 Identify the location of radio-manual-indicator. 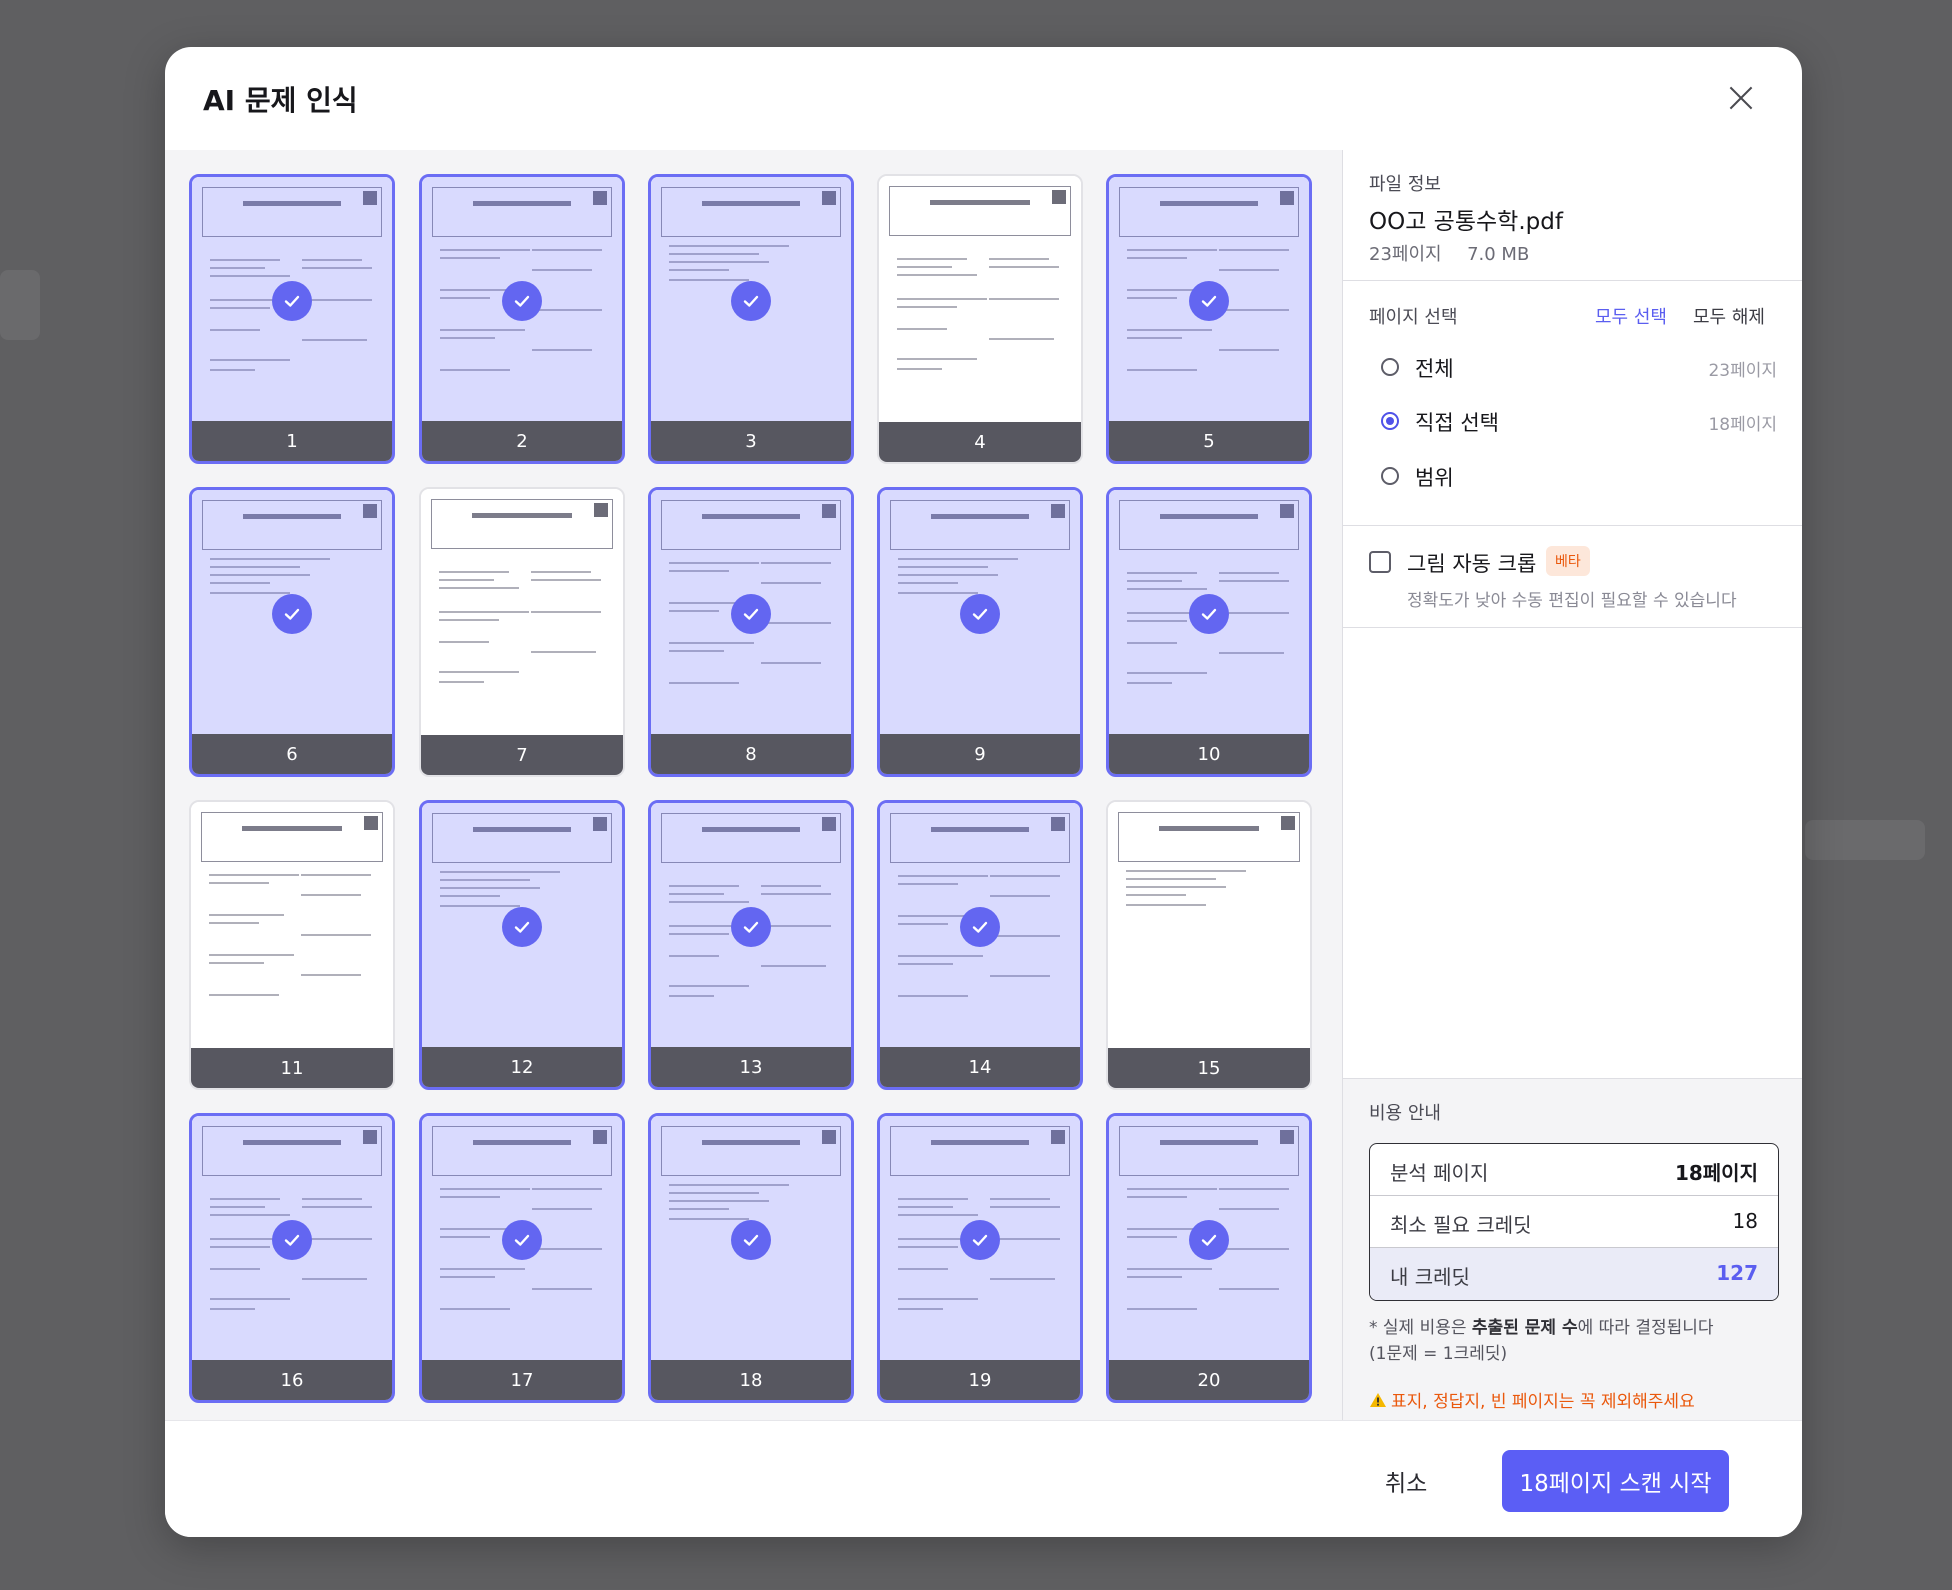
(1390, 421).